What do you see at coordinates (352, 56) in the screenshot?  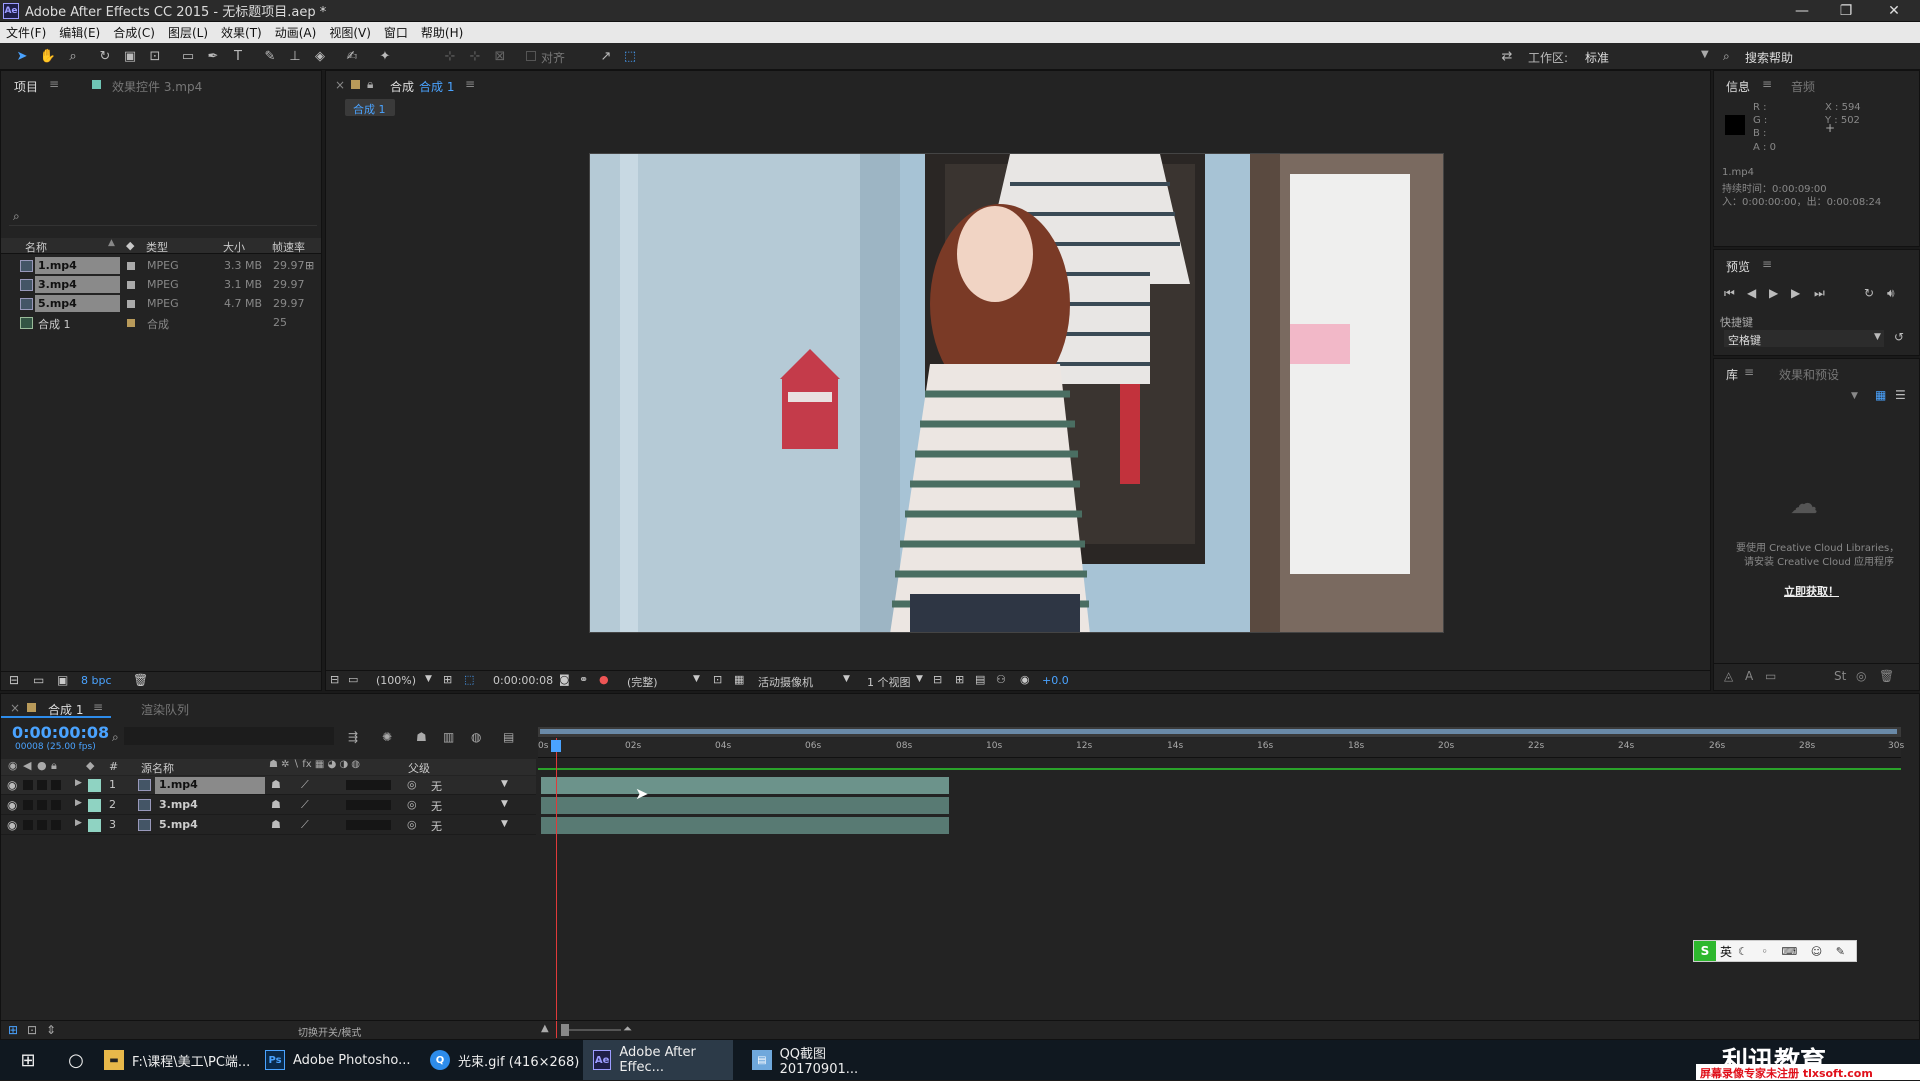 I see `roto-brush-tool-icon: ✍` at bounding box center [352, 56].